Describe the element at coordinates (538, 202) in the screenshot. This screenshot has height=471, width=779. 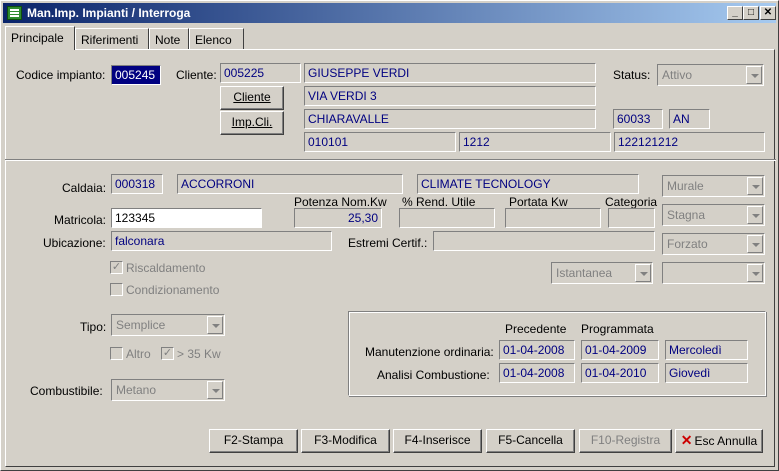
I see `portata-label: Portata Kw` at that location.